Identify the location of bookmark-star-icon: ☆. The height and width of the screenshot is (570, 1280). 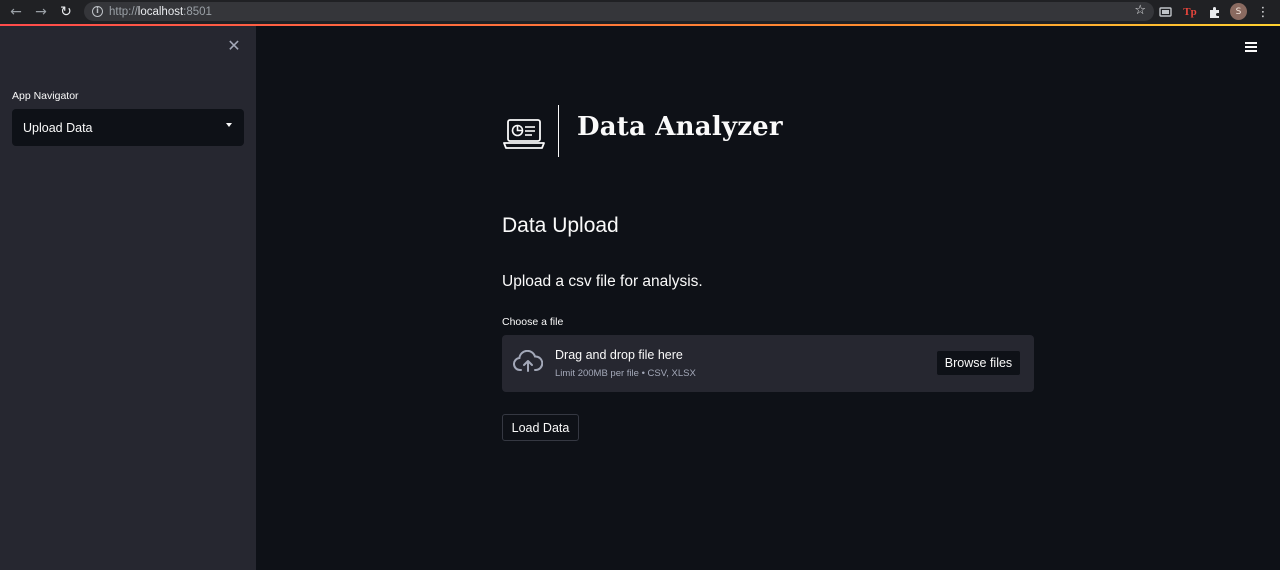
(1140, 10).